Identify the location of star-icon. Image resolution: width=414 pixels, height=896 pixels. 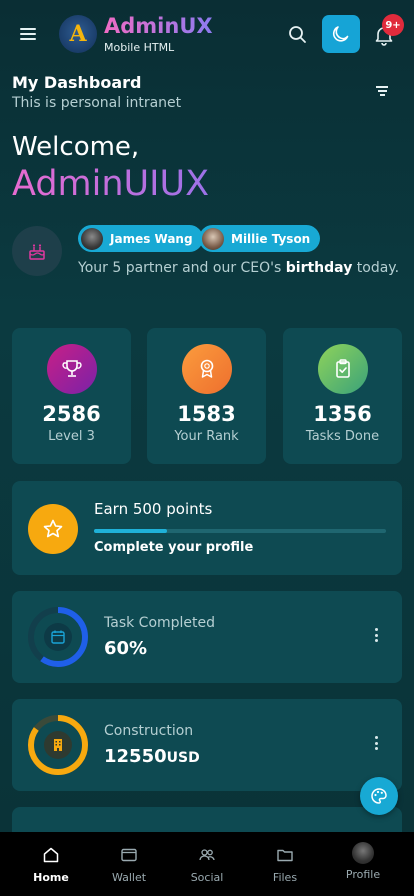
(53, 529).